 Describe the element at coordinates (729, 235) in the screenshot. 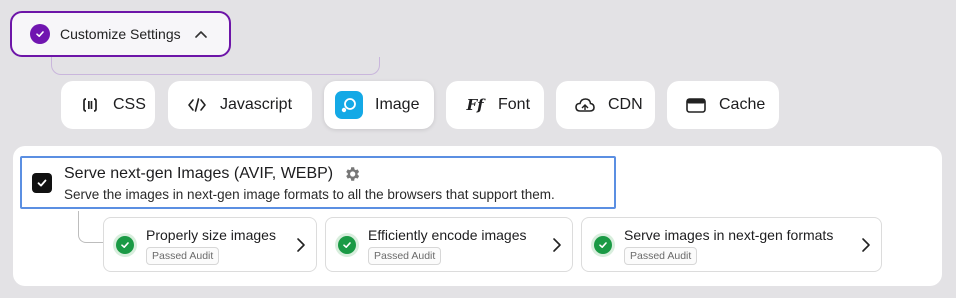

I see `audit-name: Serve images in next-gen formats` at that location.